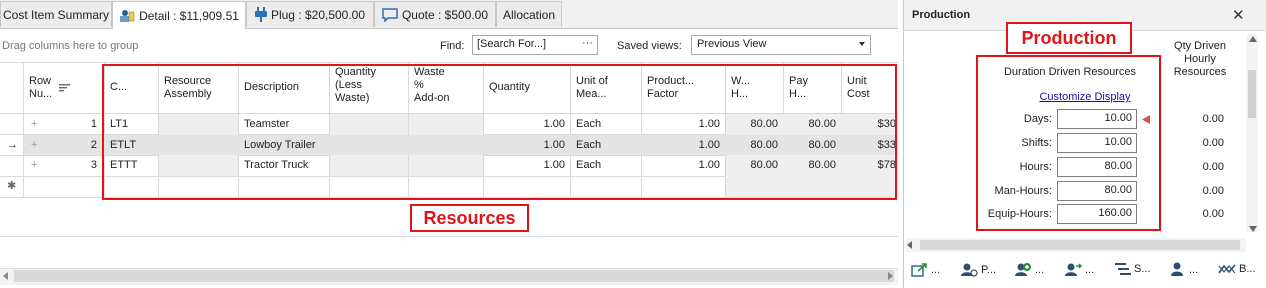  I want to click on tab-detail: Detail : $11,909.51, so click(179, 15).